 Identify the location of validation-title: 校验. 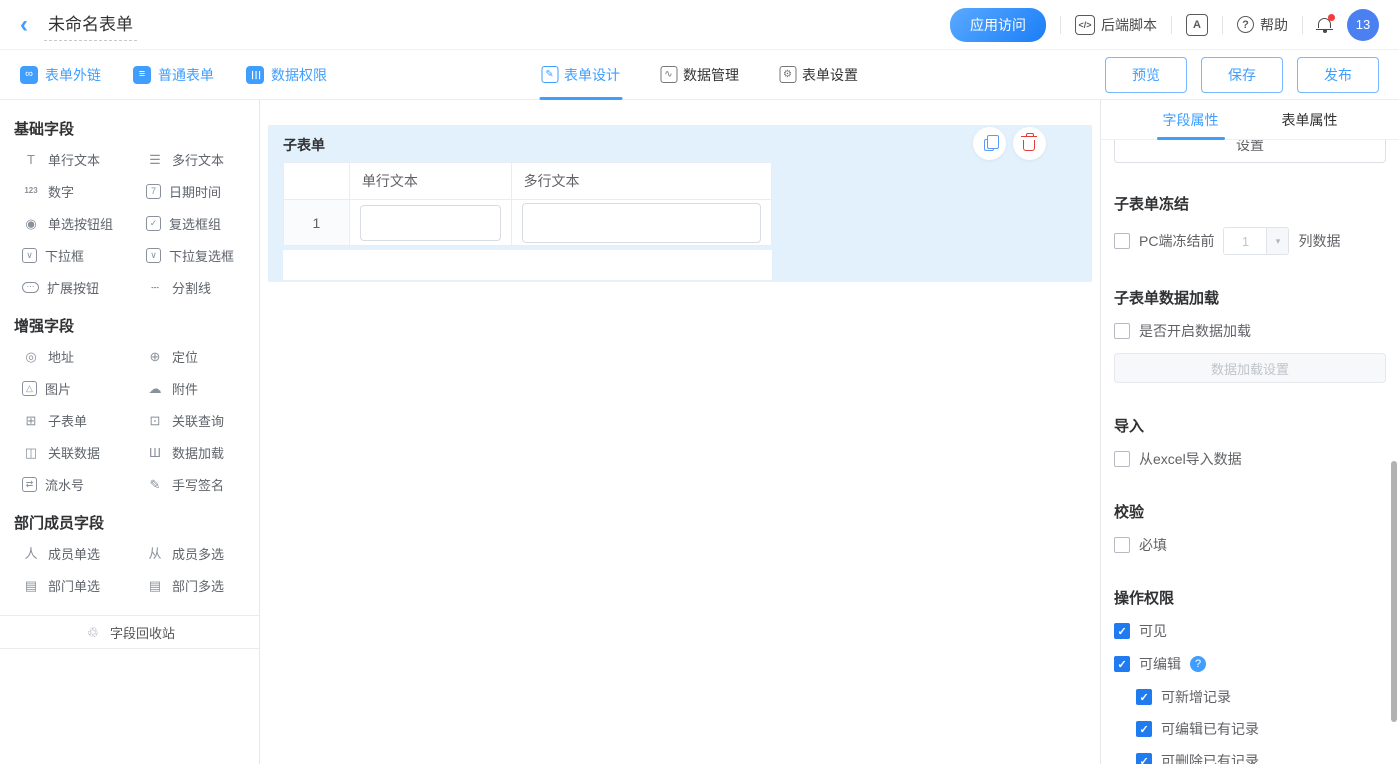
(1129, 512).